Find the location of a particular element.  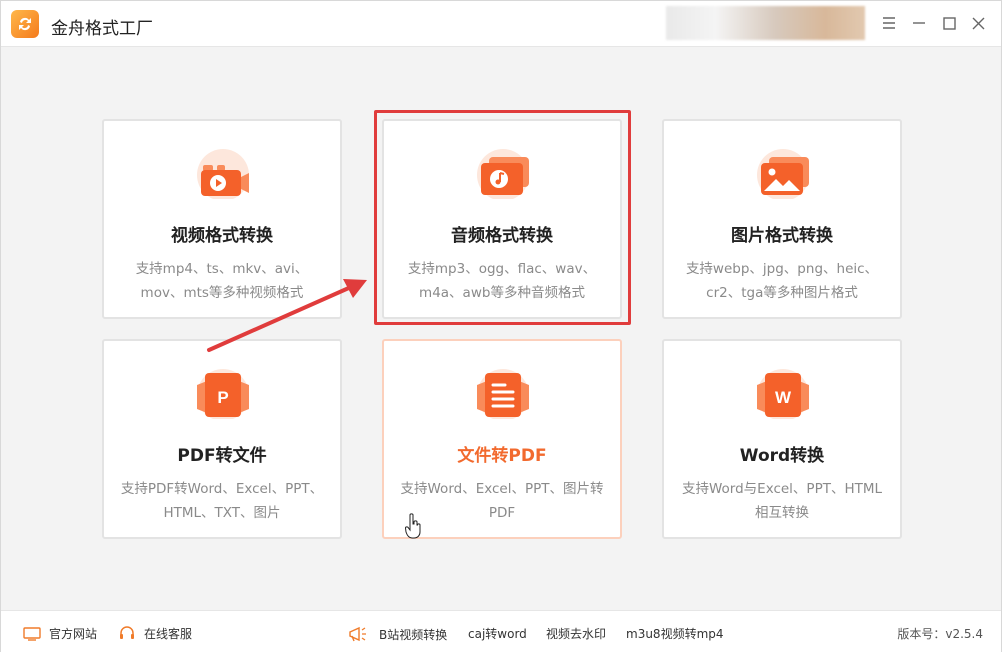

official-website-link: 官方网站 is located at coordinates (60, 633).